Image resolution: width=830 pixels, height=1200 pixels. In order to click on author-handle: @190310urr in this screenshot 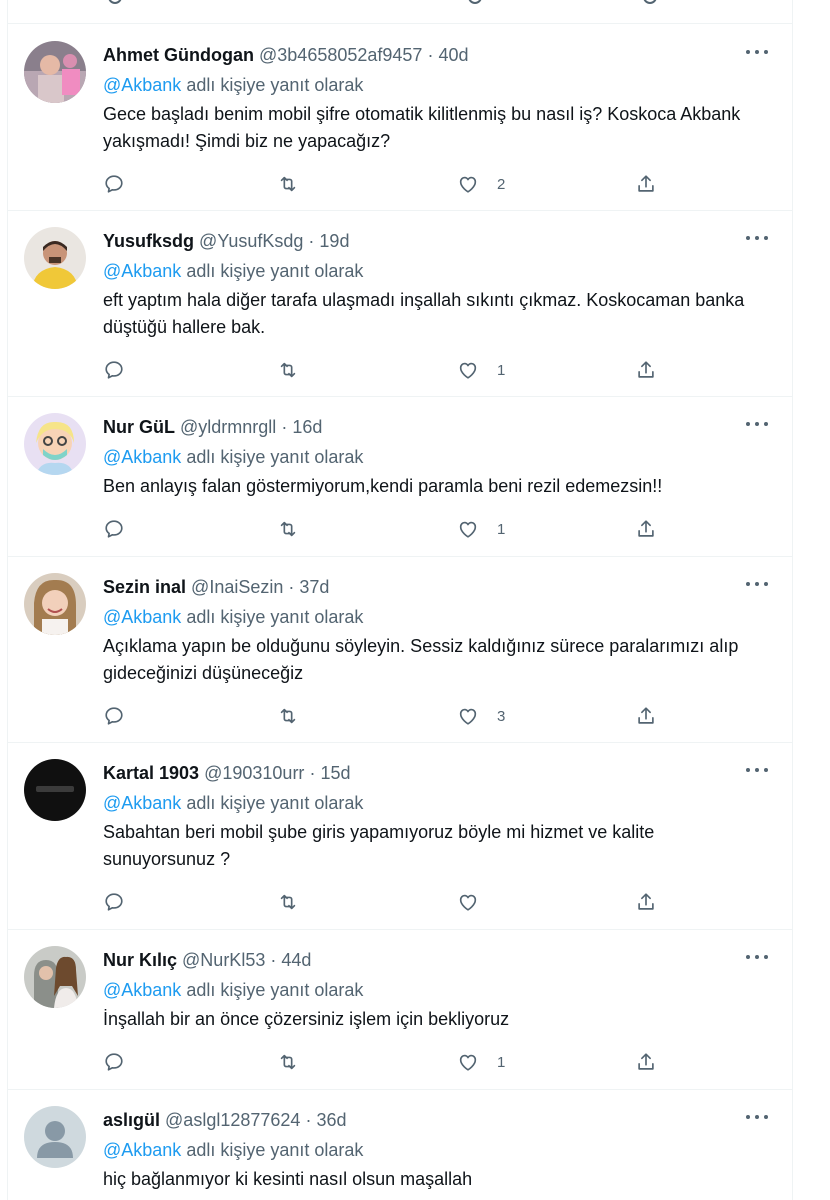, I will do `click(254, 773)`.